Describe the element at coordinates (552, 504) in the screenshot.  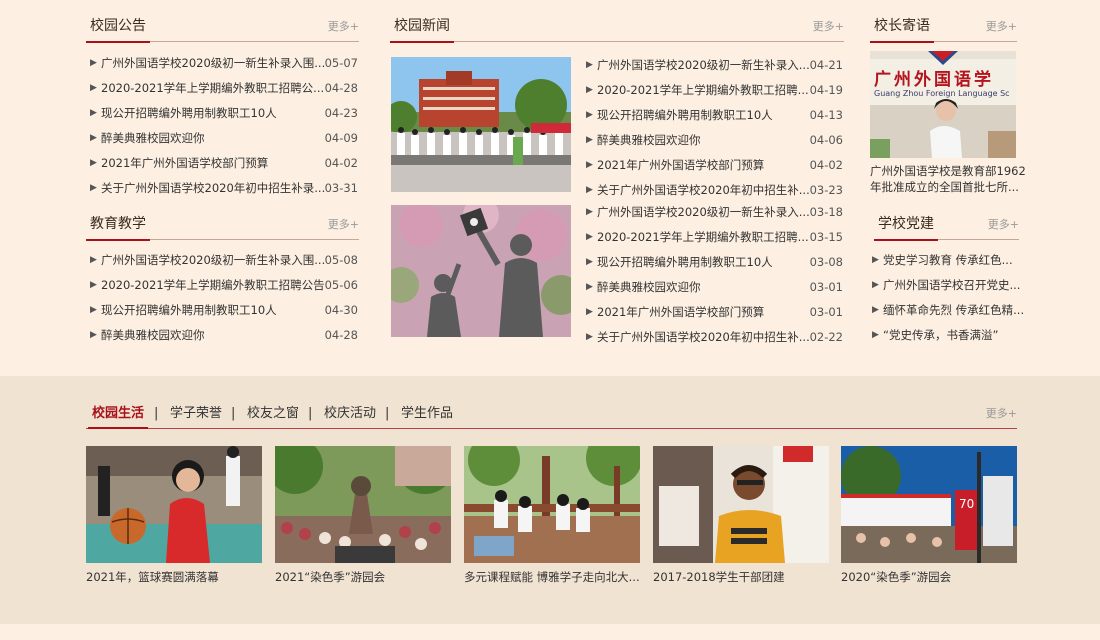
I see `courses-photo` at that location.